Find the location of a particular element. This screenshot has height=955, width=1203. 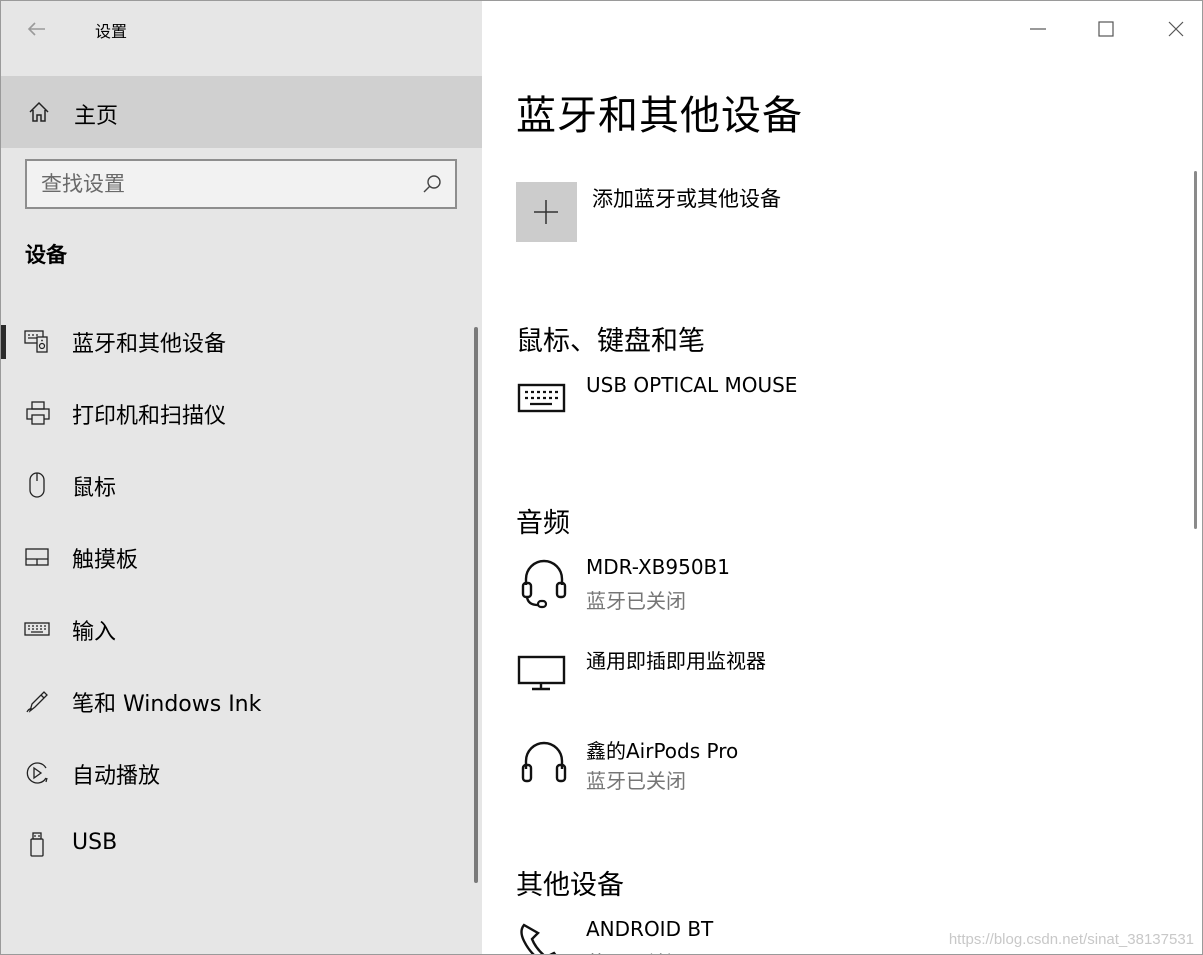

close-icon is located at coordinates (1176, 29).